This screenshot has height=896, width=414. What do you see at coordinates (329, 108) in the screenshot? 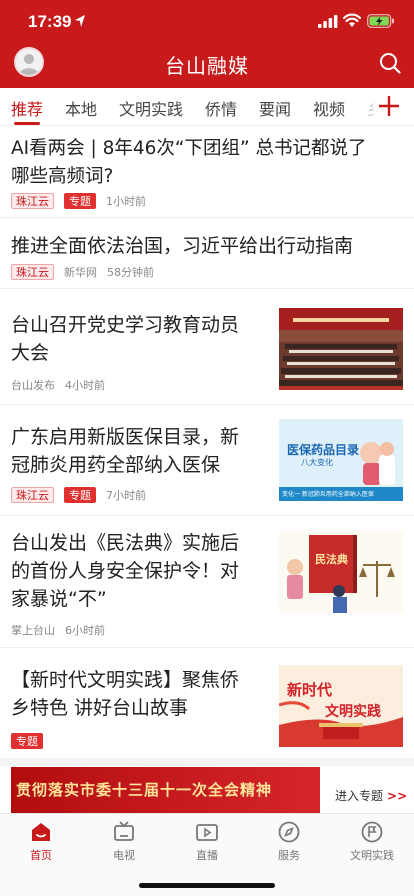
I see `tab-video: 视频` at bounding box center [329, 108].